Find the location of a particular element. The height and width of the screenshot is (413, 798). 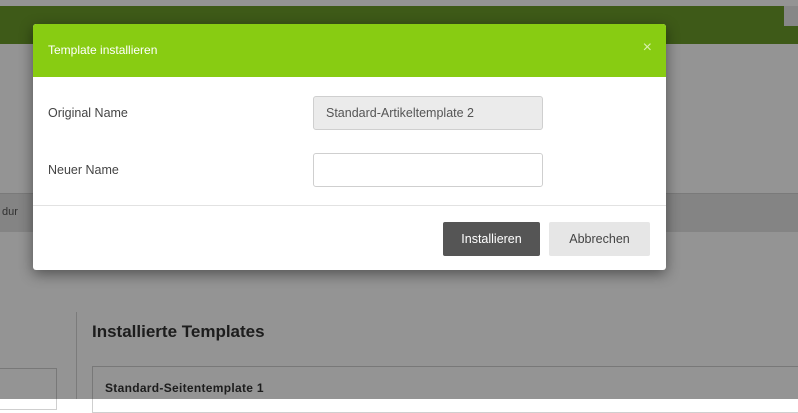

original-name-label: Original Name is located at coordinates (88, 113).